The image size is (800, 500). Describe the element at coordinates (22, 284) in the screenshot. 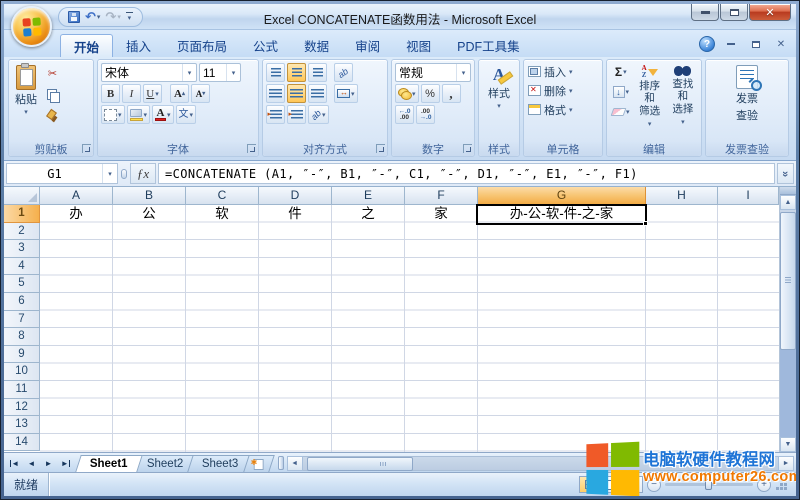

I see `row-header-5: 5` at that location.